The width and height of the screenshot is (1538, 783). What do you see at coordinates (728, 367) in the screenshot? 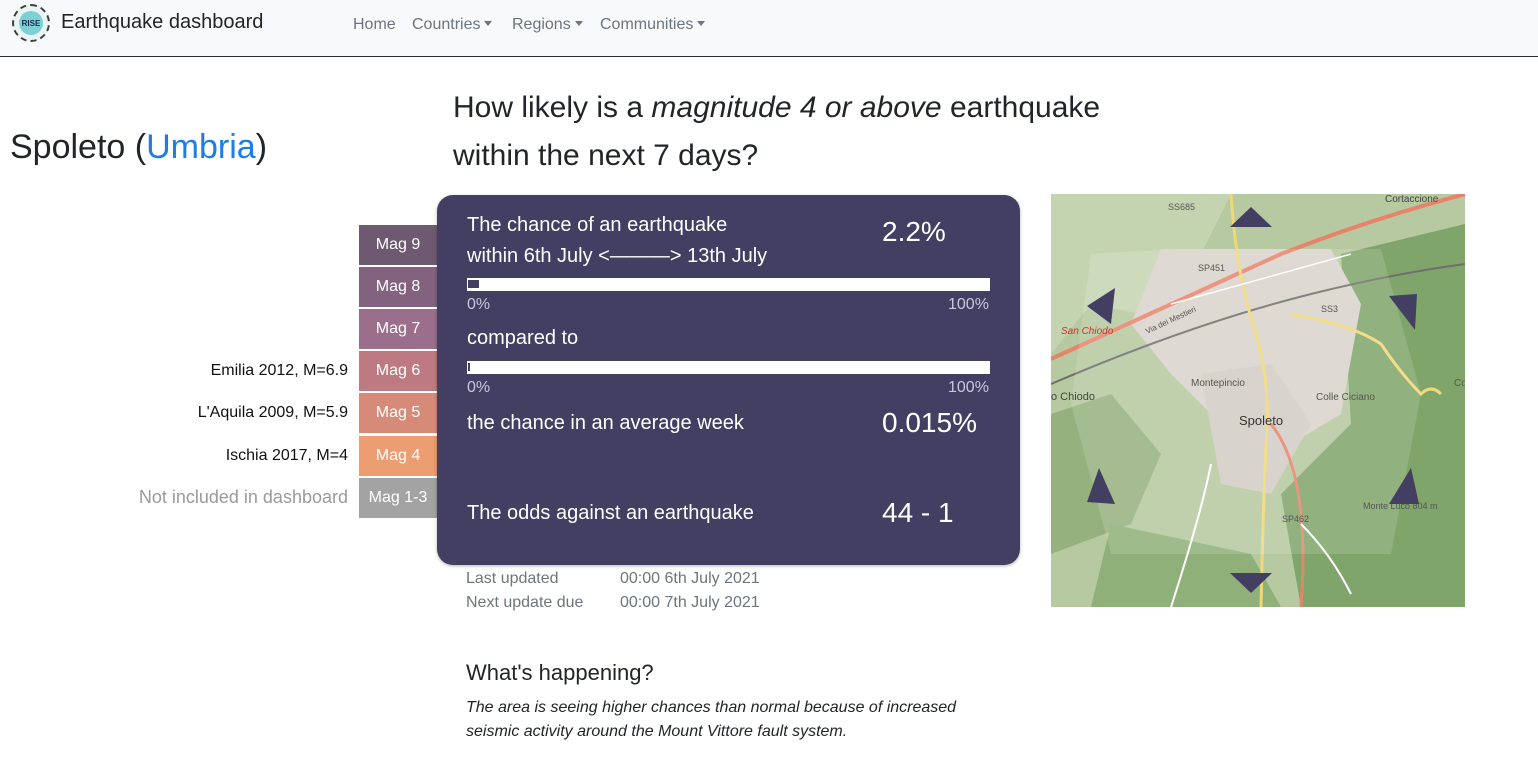
I see `average-progress-bar` at bounding box center [728, 367].